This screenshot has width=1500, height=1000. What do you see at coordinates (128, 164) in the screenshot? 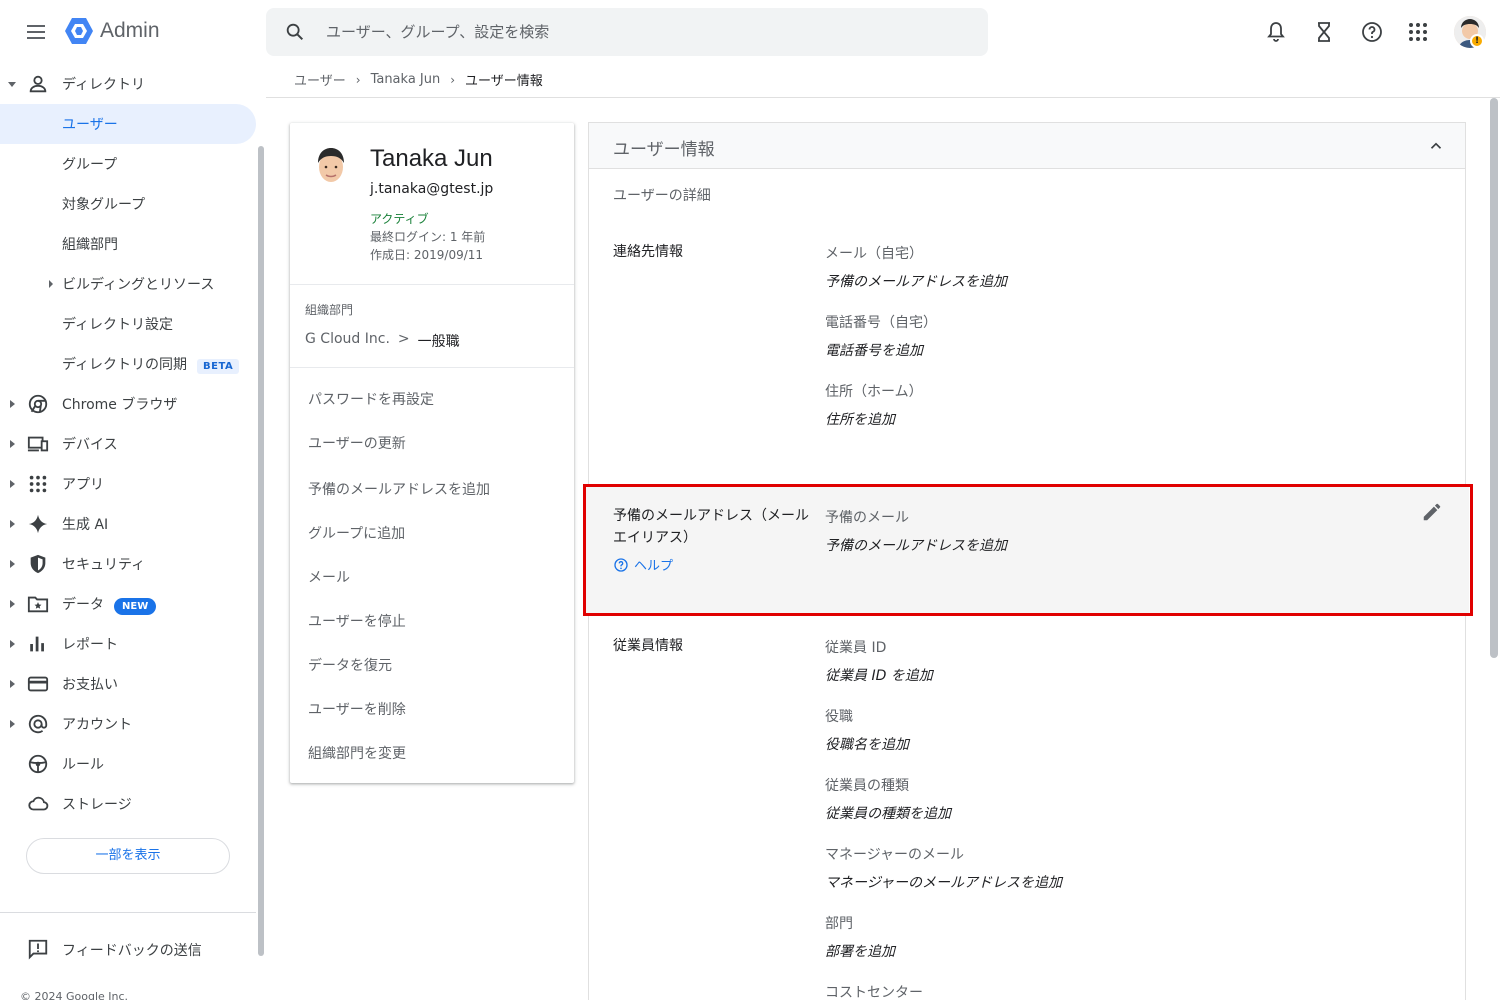
I see `sidebar-item-groups: グループ` at bounding box center [128, 164].